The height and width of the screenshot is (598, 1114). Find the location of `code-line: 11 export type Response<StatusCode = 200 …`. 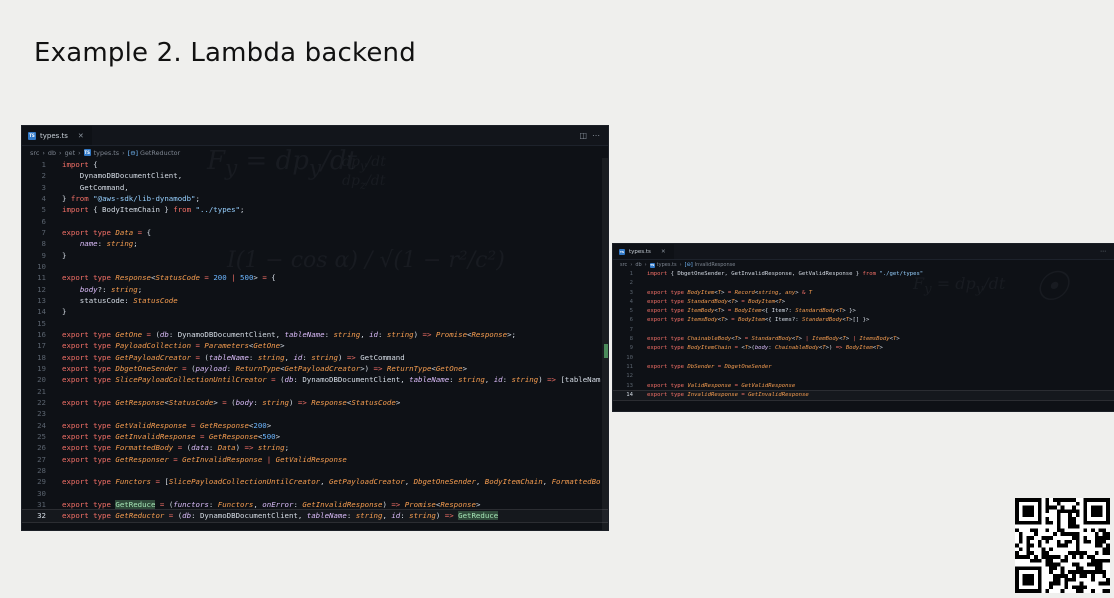

code-line: 11 export type Response<StatusCode = 200 … is located at coordinates (315, 277).